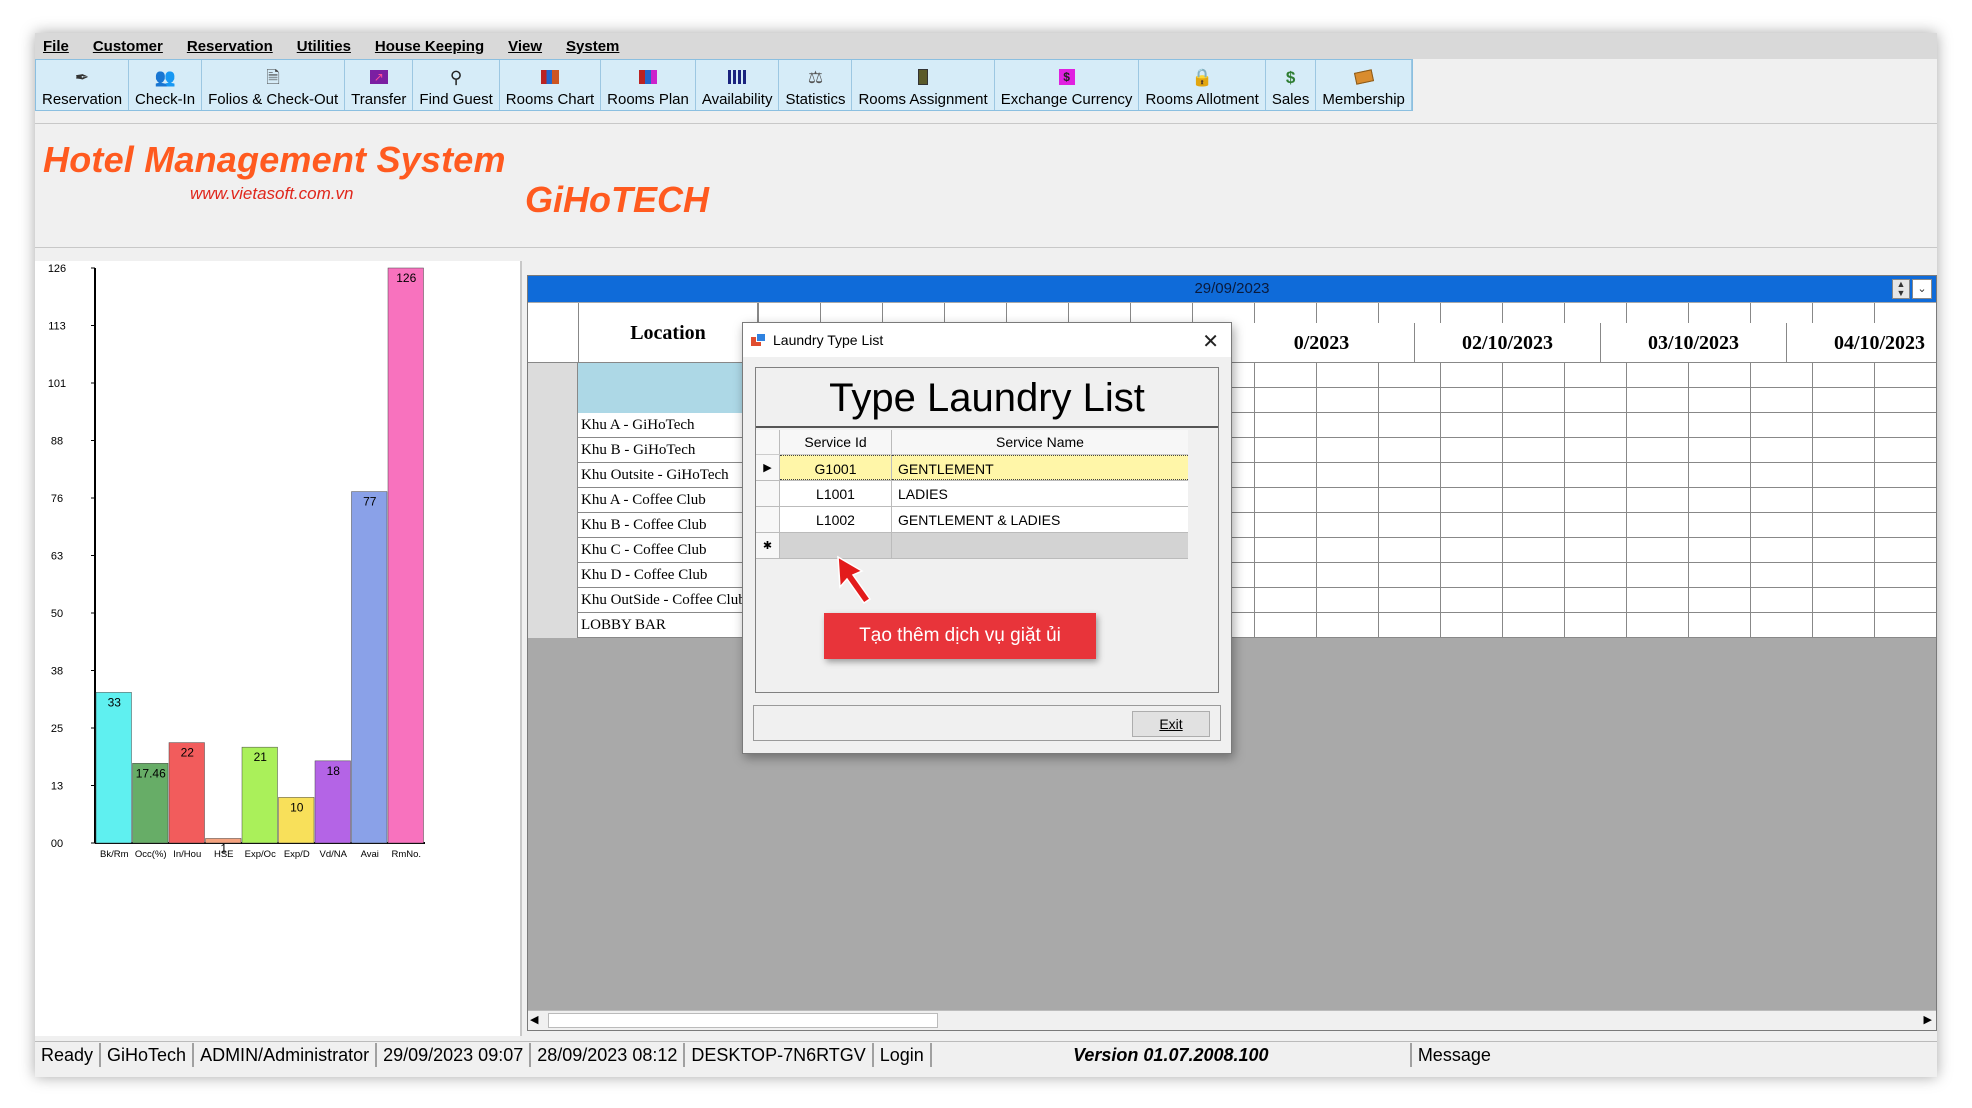 The height and width of the screenshot is (1108, 1972). Describe the element at coordinates (1040, 519) in the screenshot. I see `service-name-cell: GENTLEMENT & LADIES` at that location.